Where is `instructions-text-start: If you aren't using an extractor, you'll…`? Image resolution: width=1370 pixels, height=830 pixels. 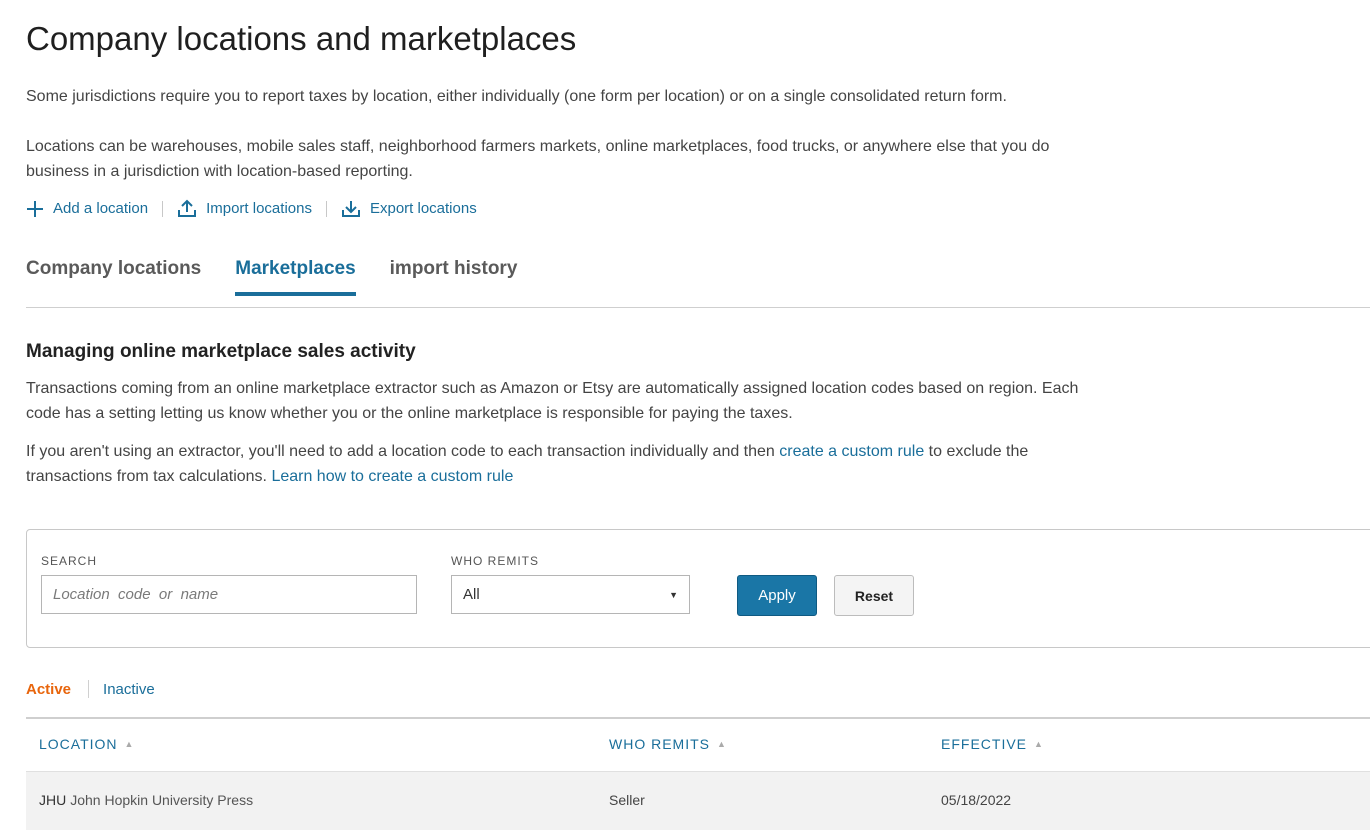 instructions-text-start: If you aren't using an extractor, you'll… is located at coordinates (403, 451).